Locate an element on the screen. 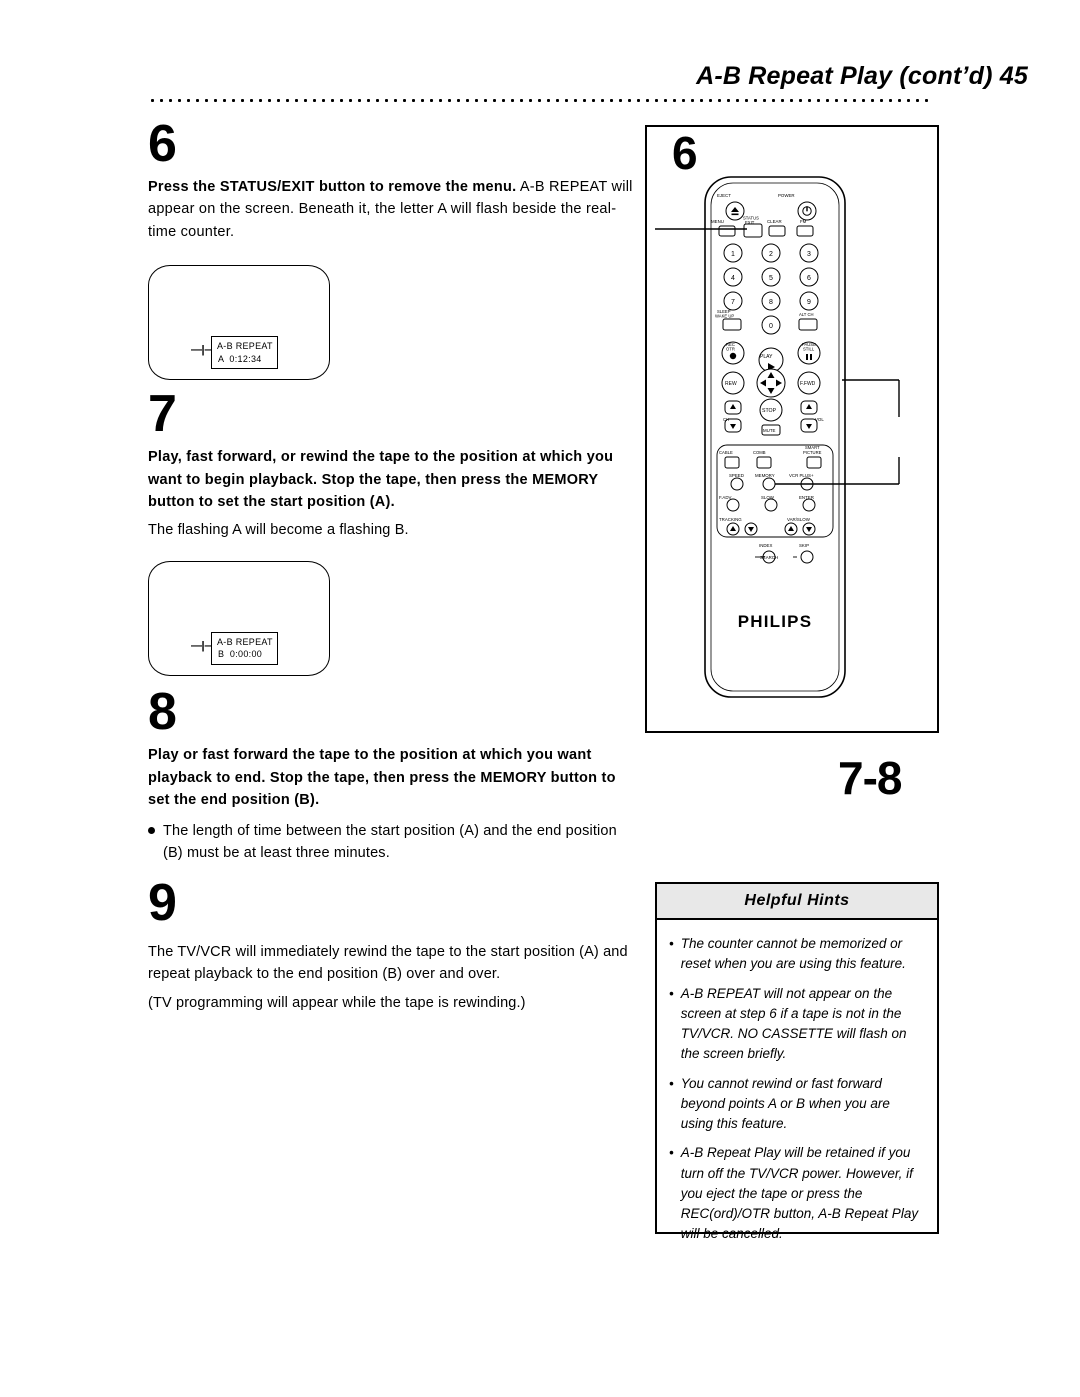 This screenshot has height=1397, width=1080. svg-text: SKIP is located at coordinates (804, 545).